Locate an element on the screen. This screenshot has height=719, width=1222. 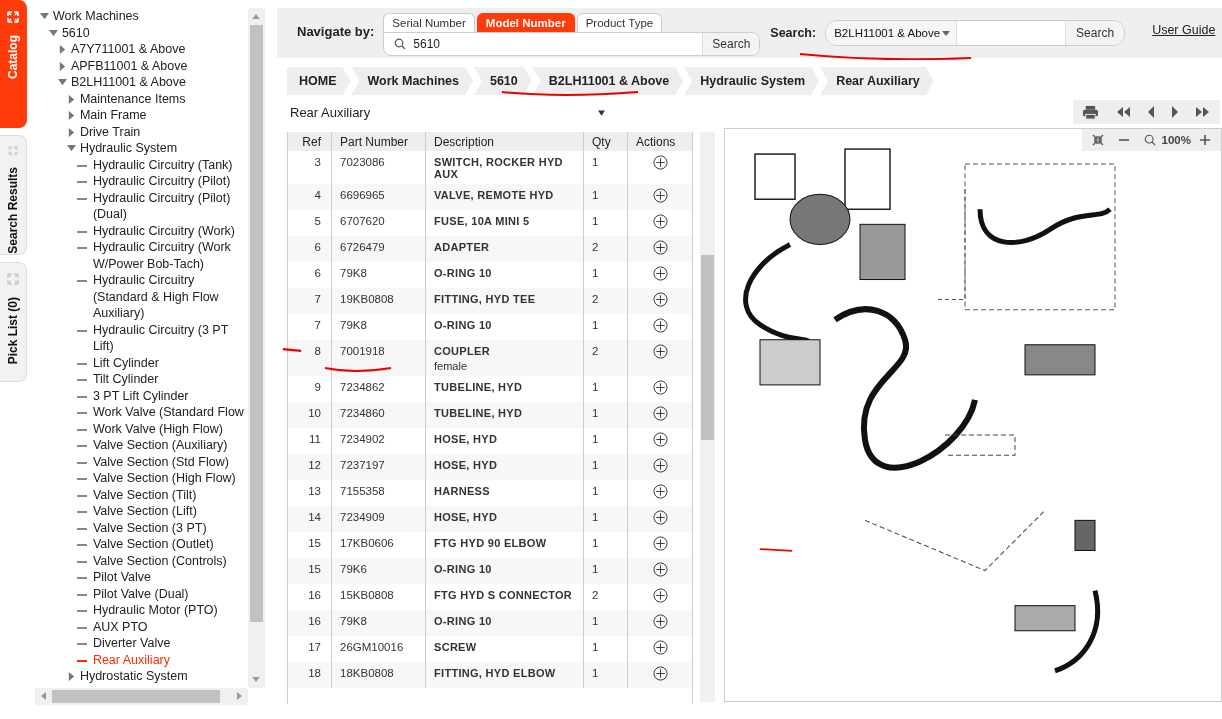
tree-item: Hydrostatic System is located at coordinates (133, 676).